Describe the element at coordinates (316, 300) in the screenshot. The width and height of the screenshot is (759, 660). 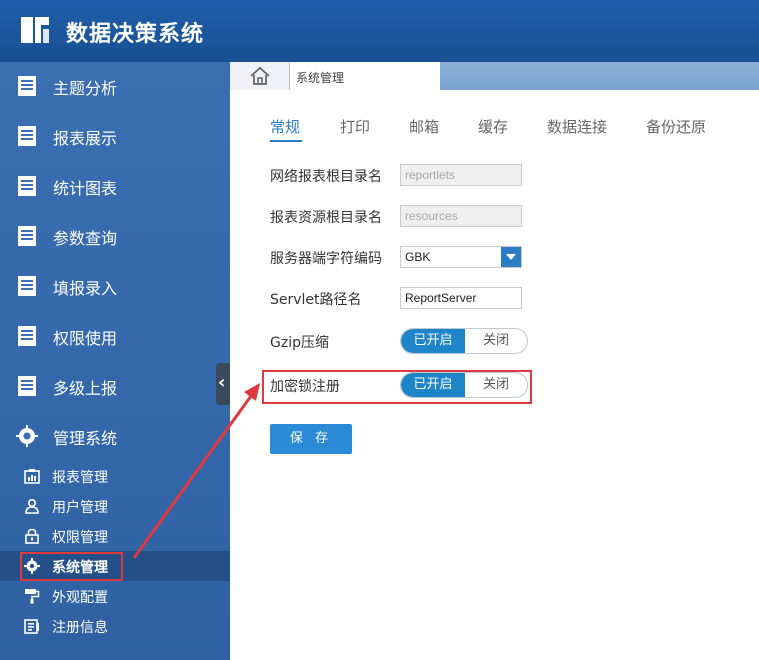
I see `servlet-label: Servlet路径名` at that location.